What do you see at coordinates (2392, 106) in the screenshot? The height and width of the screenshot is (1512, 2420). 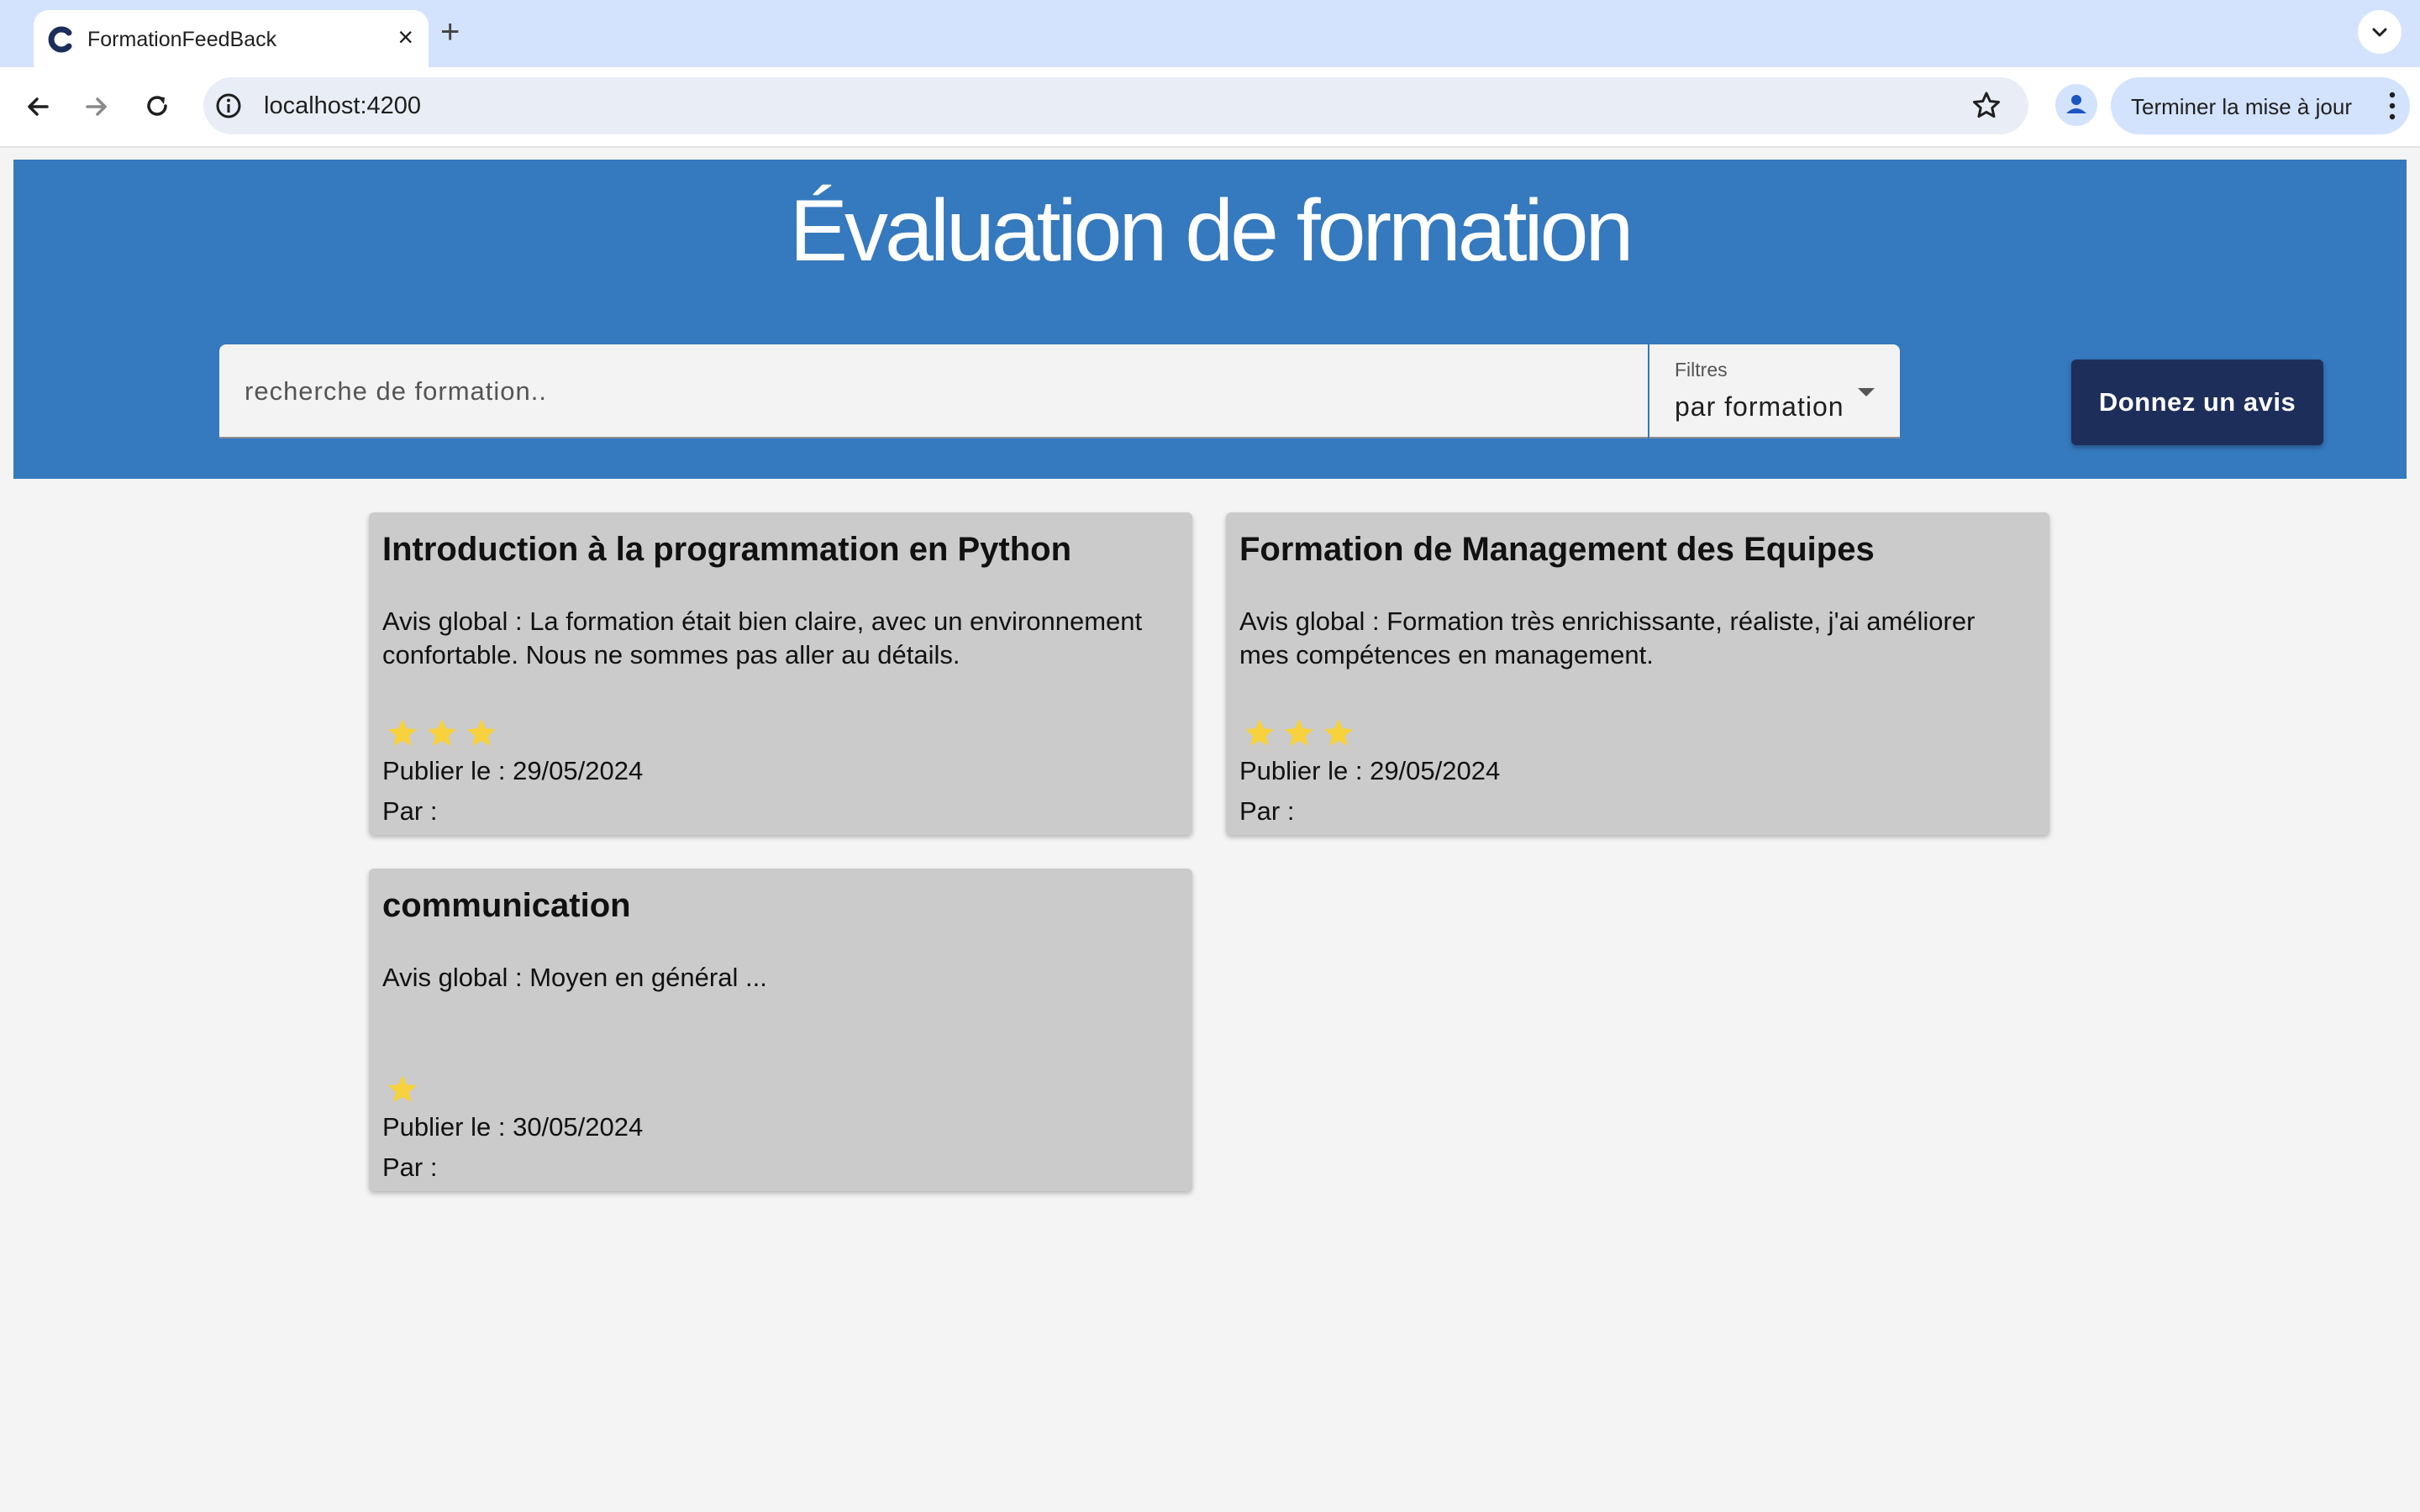 I see `more-options-icon` at bounding box center [2392, 106].